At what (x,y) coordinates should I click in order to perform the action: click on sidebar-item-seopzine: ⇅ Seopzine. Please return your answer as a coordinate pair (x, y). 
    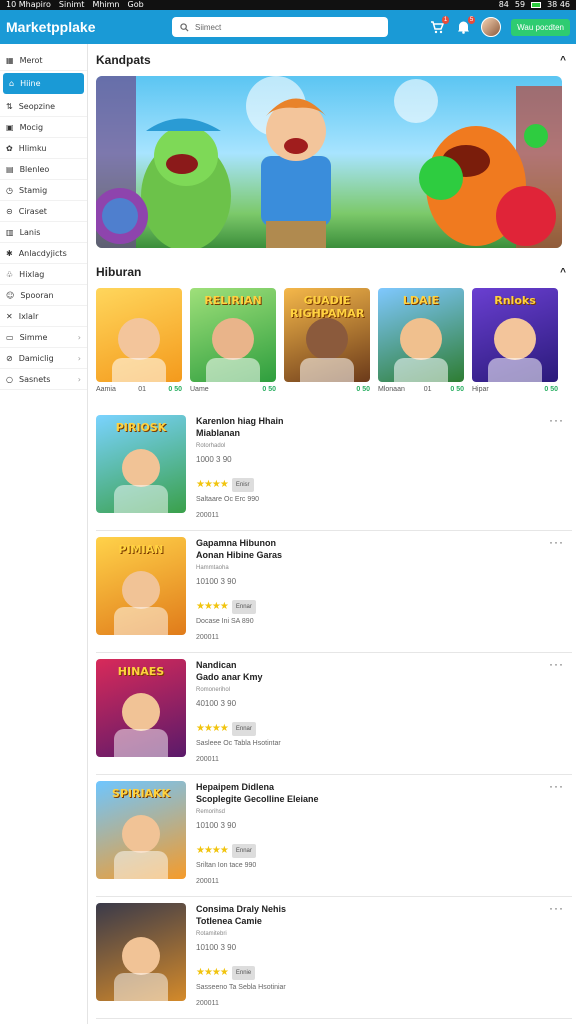
    Looking at the image, I should click on (43, 106).